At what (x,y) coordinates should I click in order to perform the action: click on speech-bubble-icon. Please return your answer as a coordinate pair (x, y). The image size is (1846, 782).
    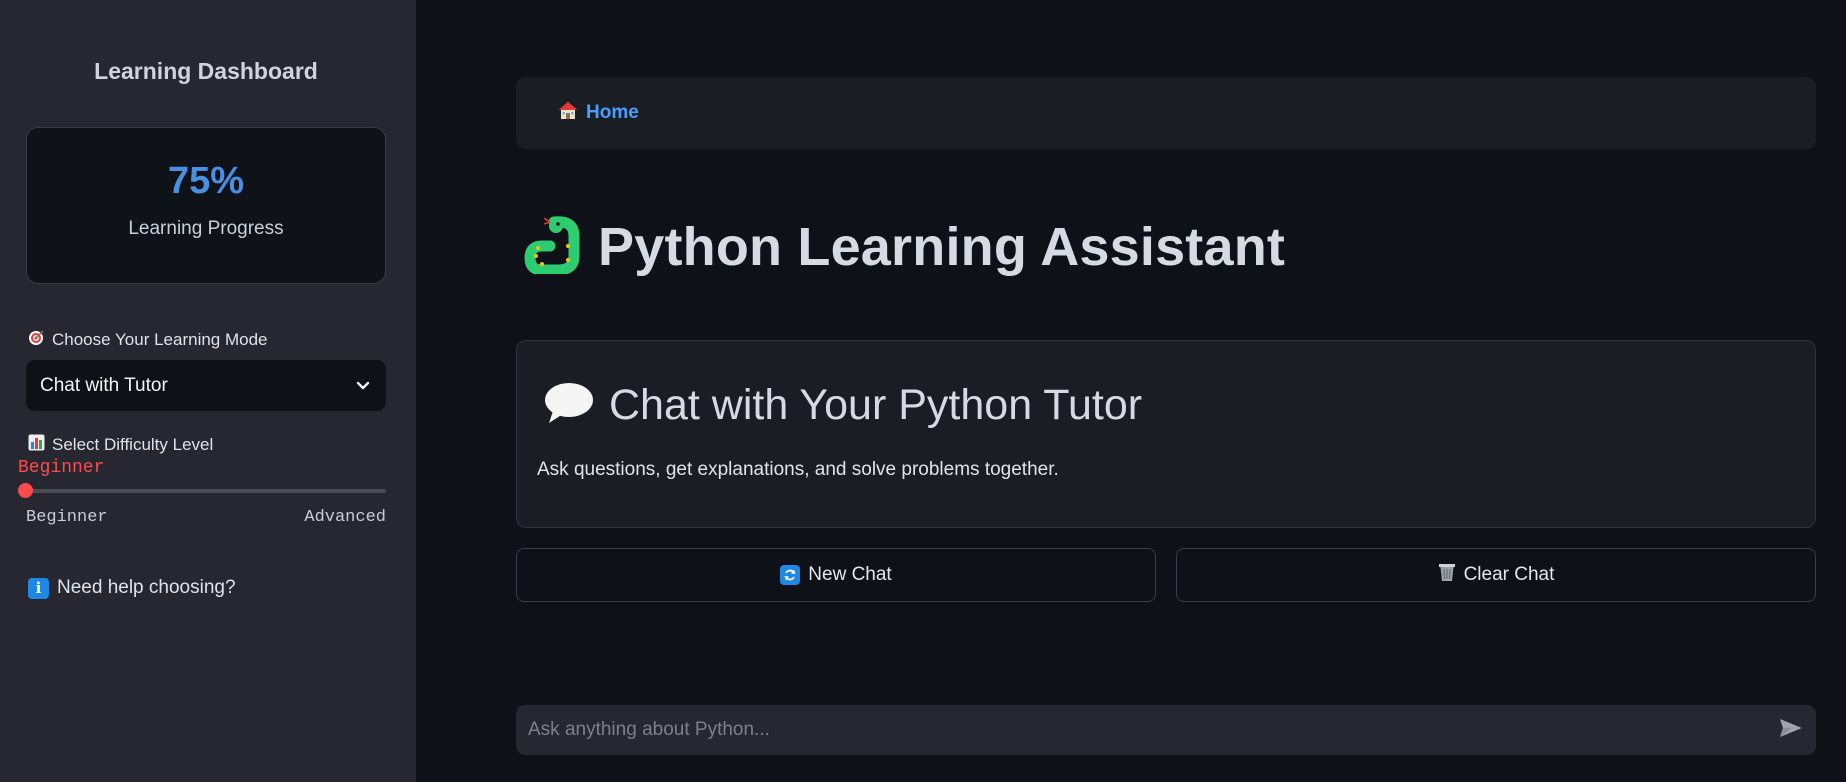
    Looking at the image, I should click on (569, 405).